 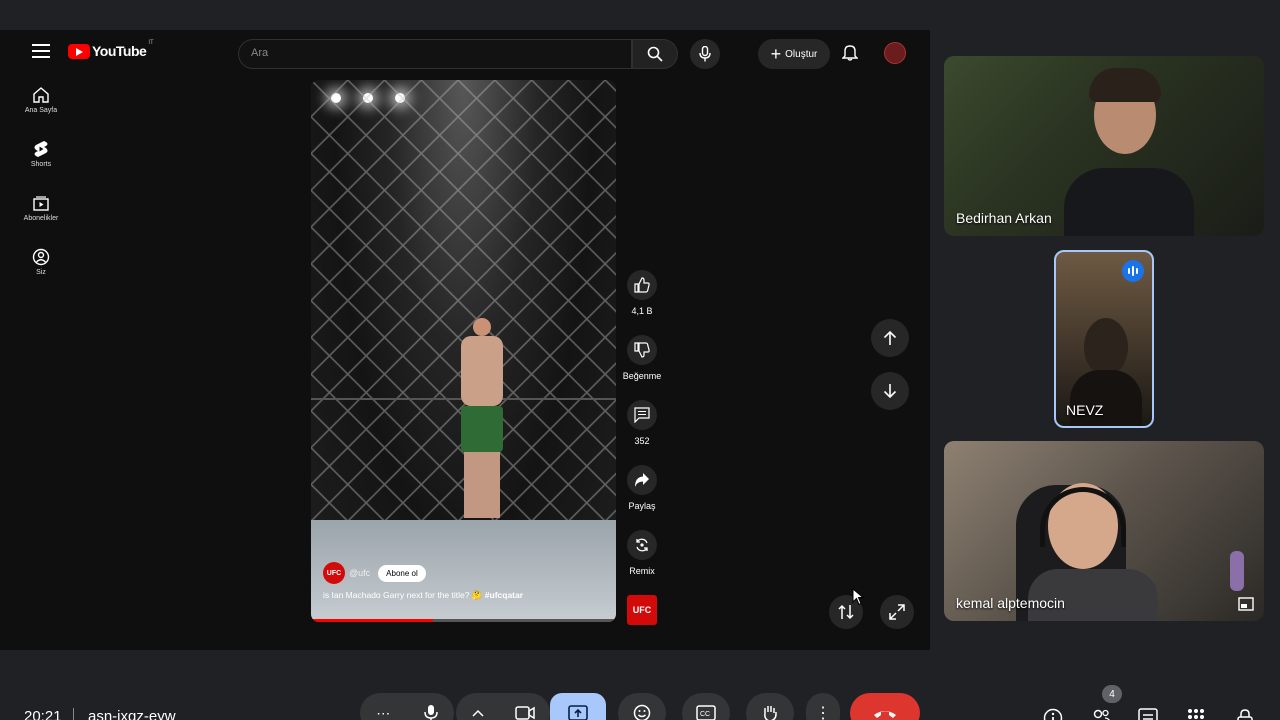 What do you see at coordinates (1053, 714) in the screenshot?
I see `meeting-details-icon` at bounding box center [1053, 714].